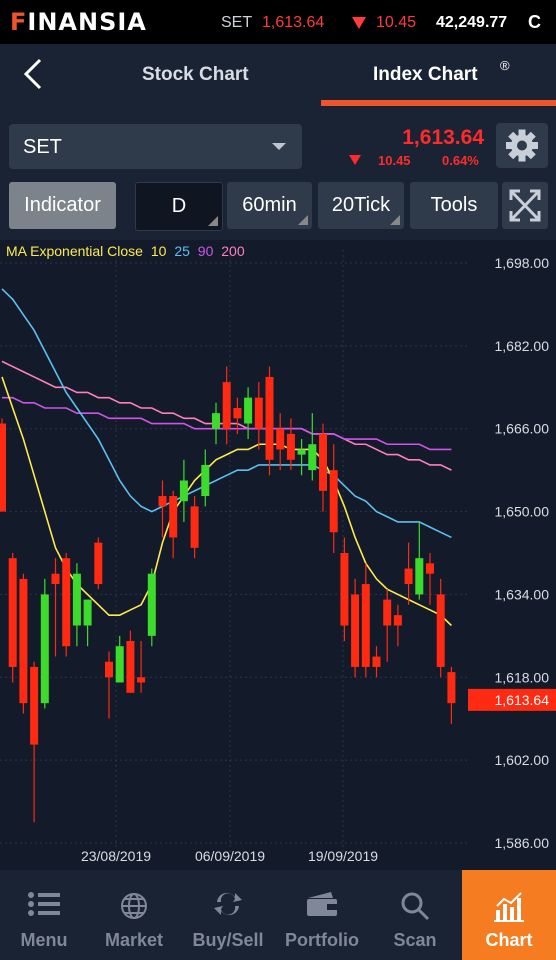 The image size is (556, 960). What do you see at coordinates (293, 22) in the screenshot?
I see `ticker-value: 1,613.64` at bounding box center [293, 22].